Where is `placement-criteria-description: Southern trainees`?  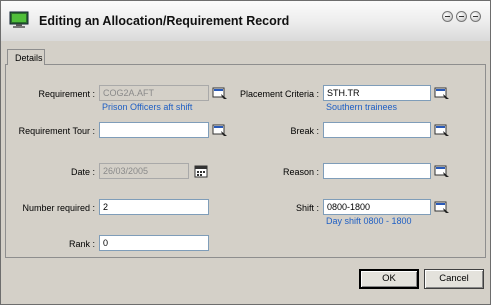 placement-criteria-description: Southern trainees is located at coordinates (362, 107).